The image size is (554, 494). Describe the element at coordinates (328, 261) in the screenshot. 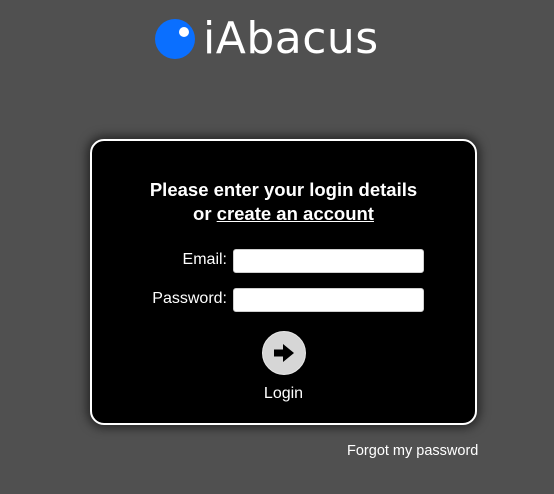

I see `email-field` at that location.